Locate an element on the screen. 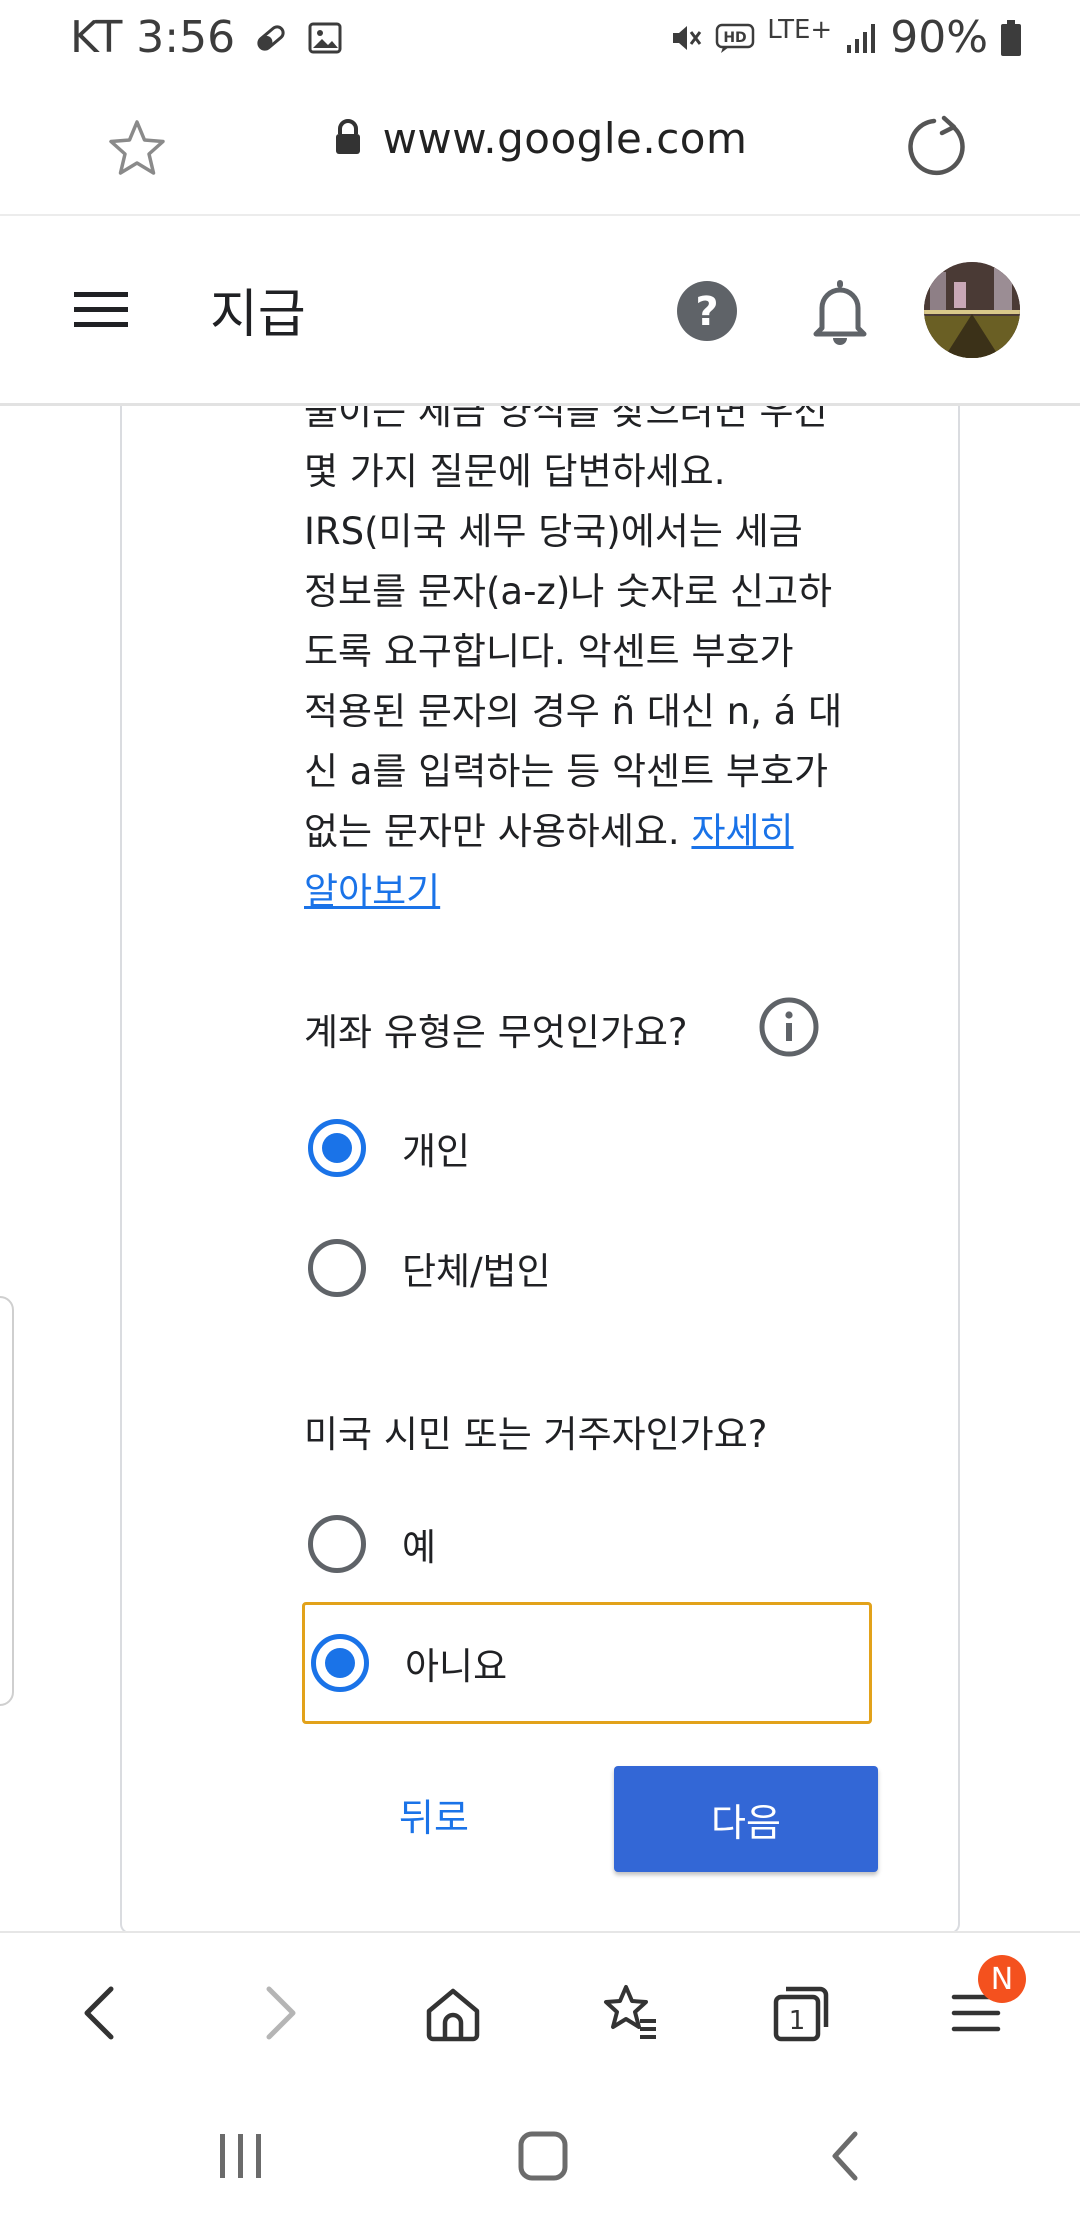 The height and width of the screenshot is (2220, 1080). system-back-button is located at coordinates (845, 2156).